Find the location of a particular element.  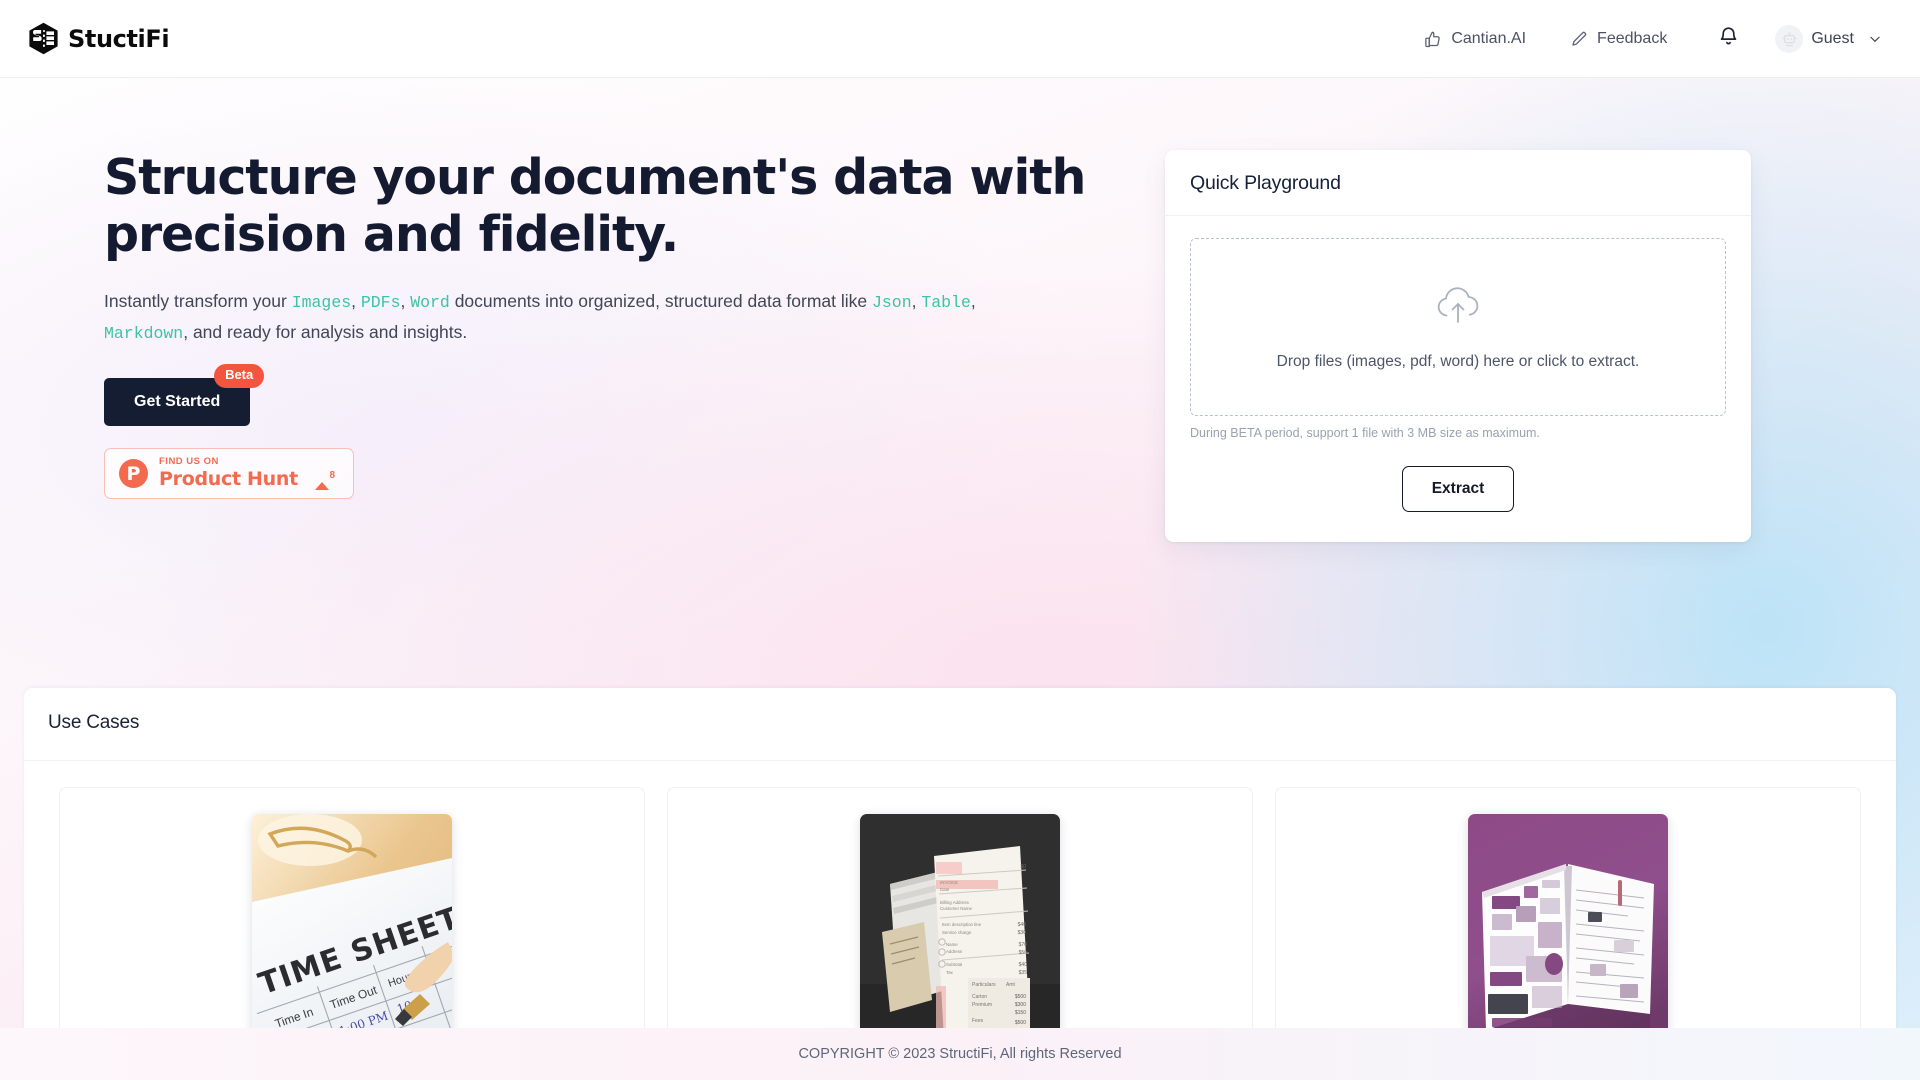

svg-text: $35 is located at coordinates (1023, 973).